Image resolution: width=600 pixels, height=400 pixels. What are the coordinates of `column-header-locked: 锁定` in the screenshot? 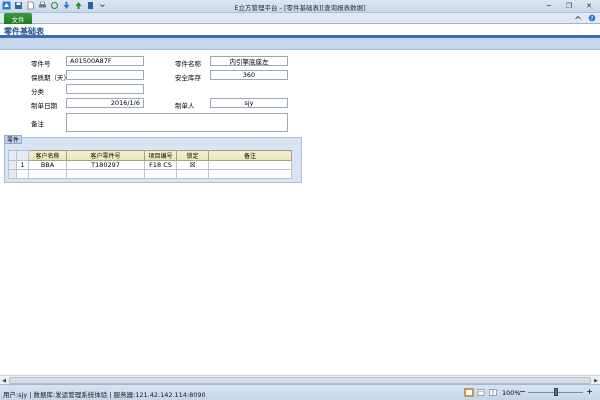 It's located at (192, 155).